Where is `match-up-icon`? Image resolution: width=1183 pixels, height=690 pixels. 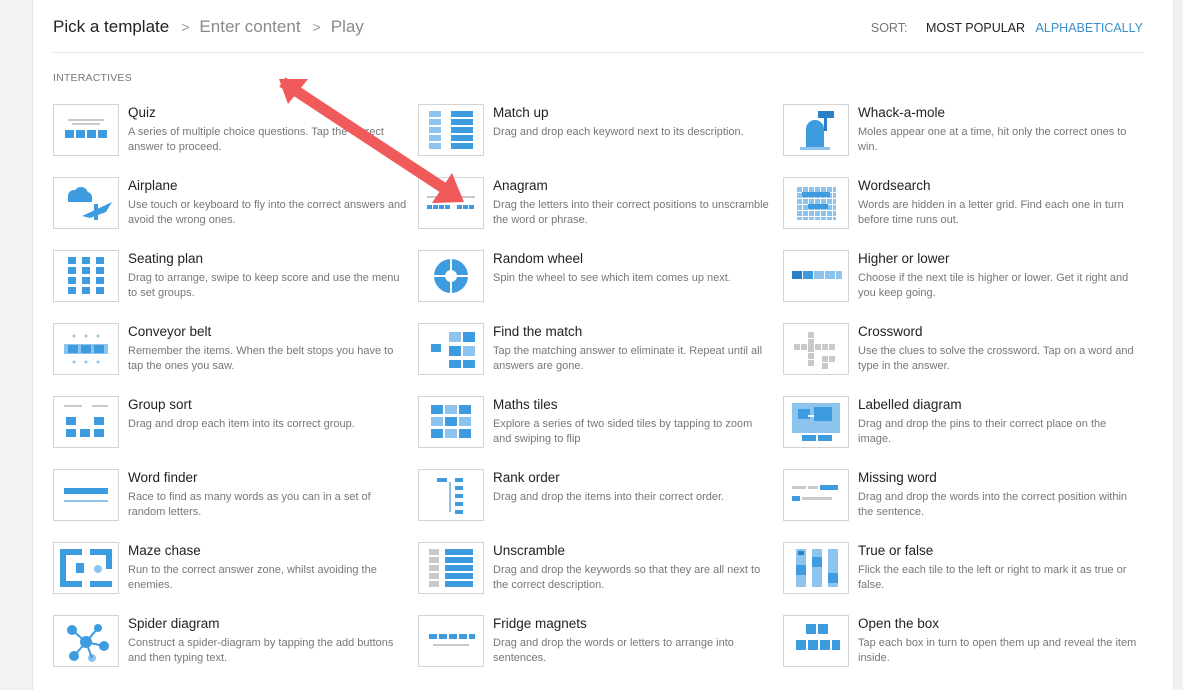 match-up-icon is located at coordinates (451, 130).